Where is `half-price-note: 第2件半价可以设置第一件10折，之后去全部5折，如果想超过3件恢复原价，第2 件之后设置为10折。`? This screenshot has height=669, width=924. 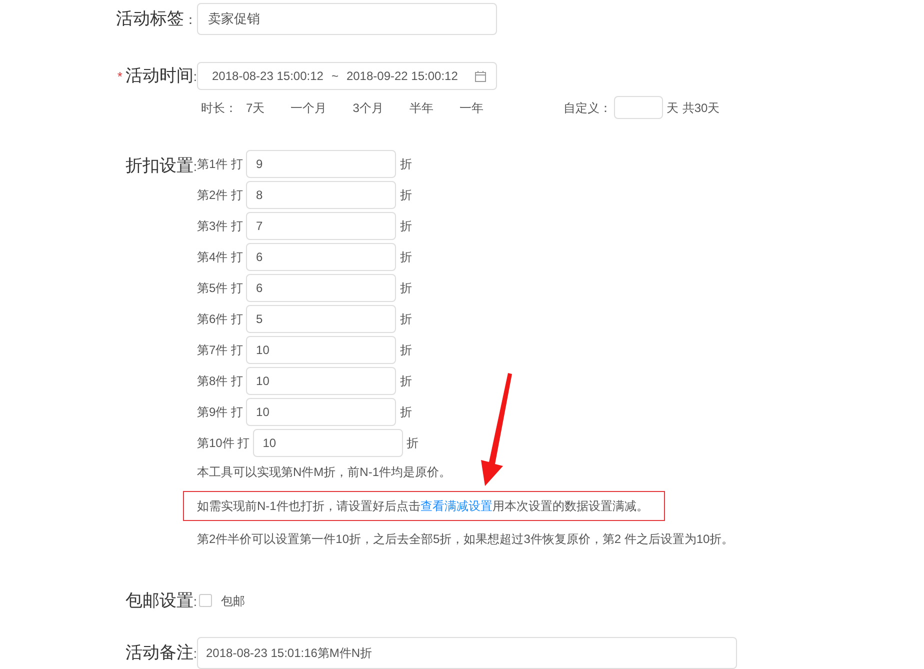 half-price-note: 第2件半价可以设置第一件10折，之后去全部5折，如果想超过3件恢复原价，第2 件之后设置为10折。 is located at coordinates (465, 539).